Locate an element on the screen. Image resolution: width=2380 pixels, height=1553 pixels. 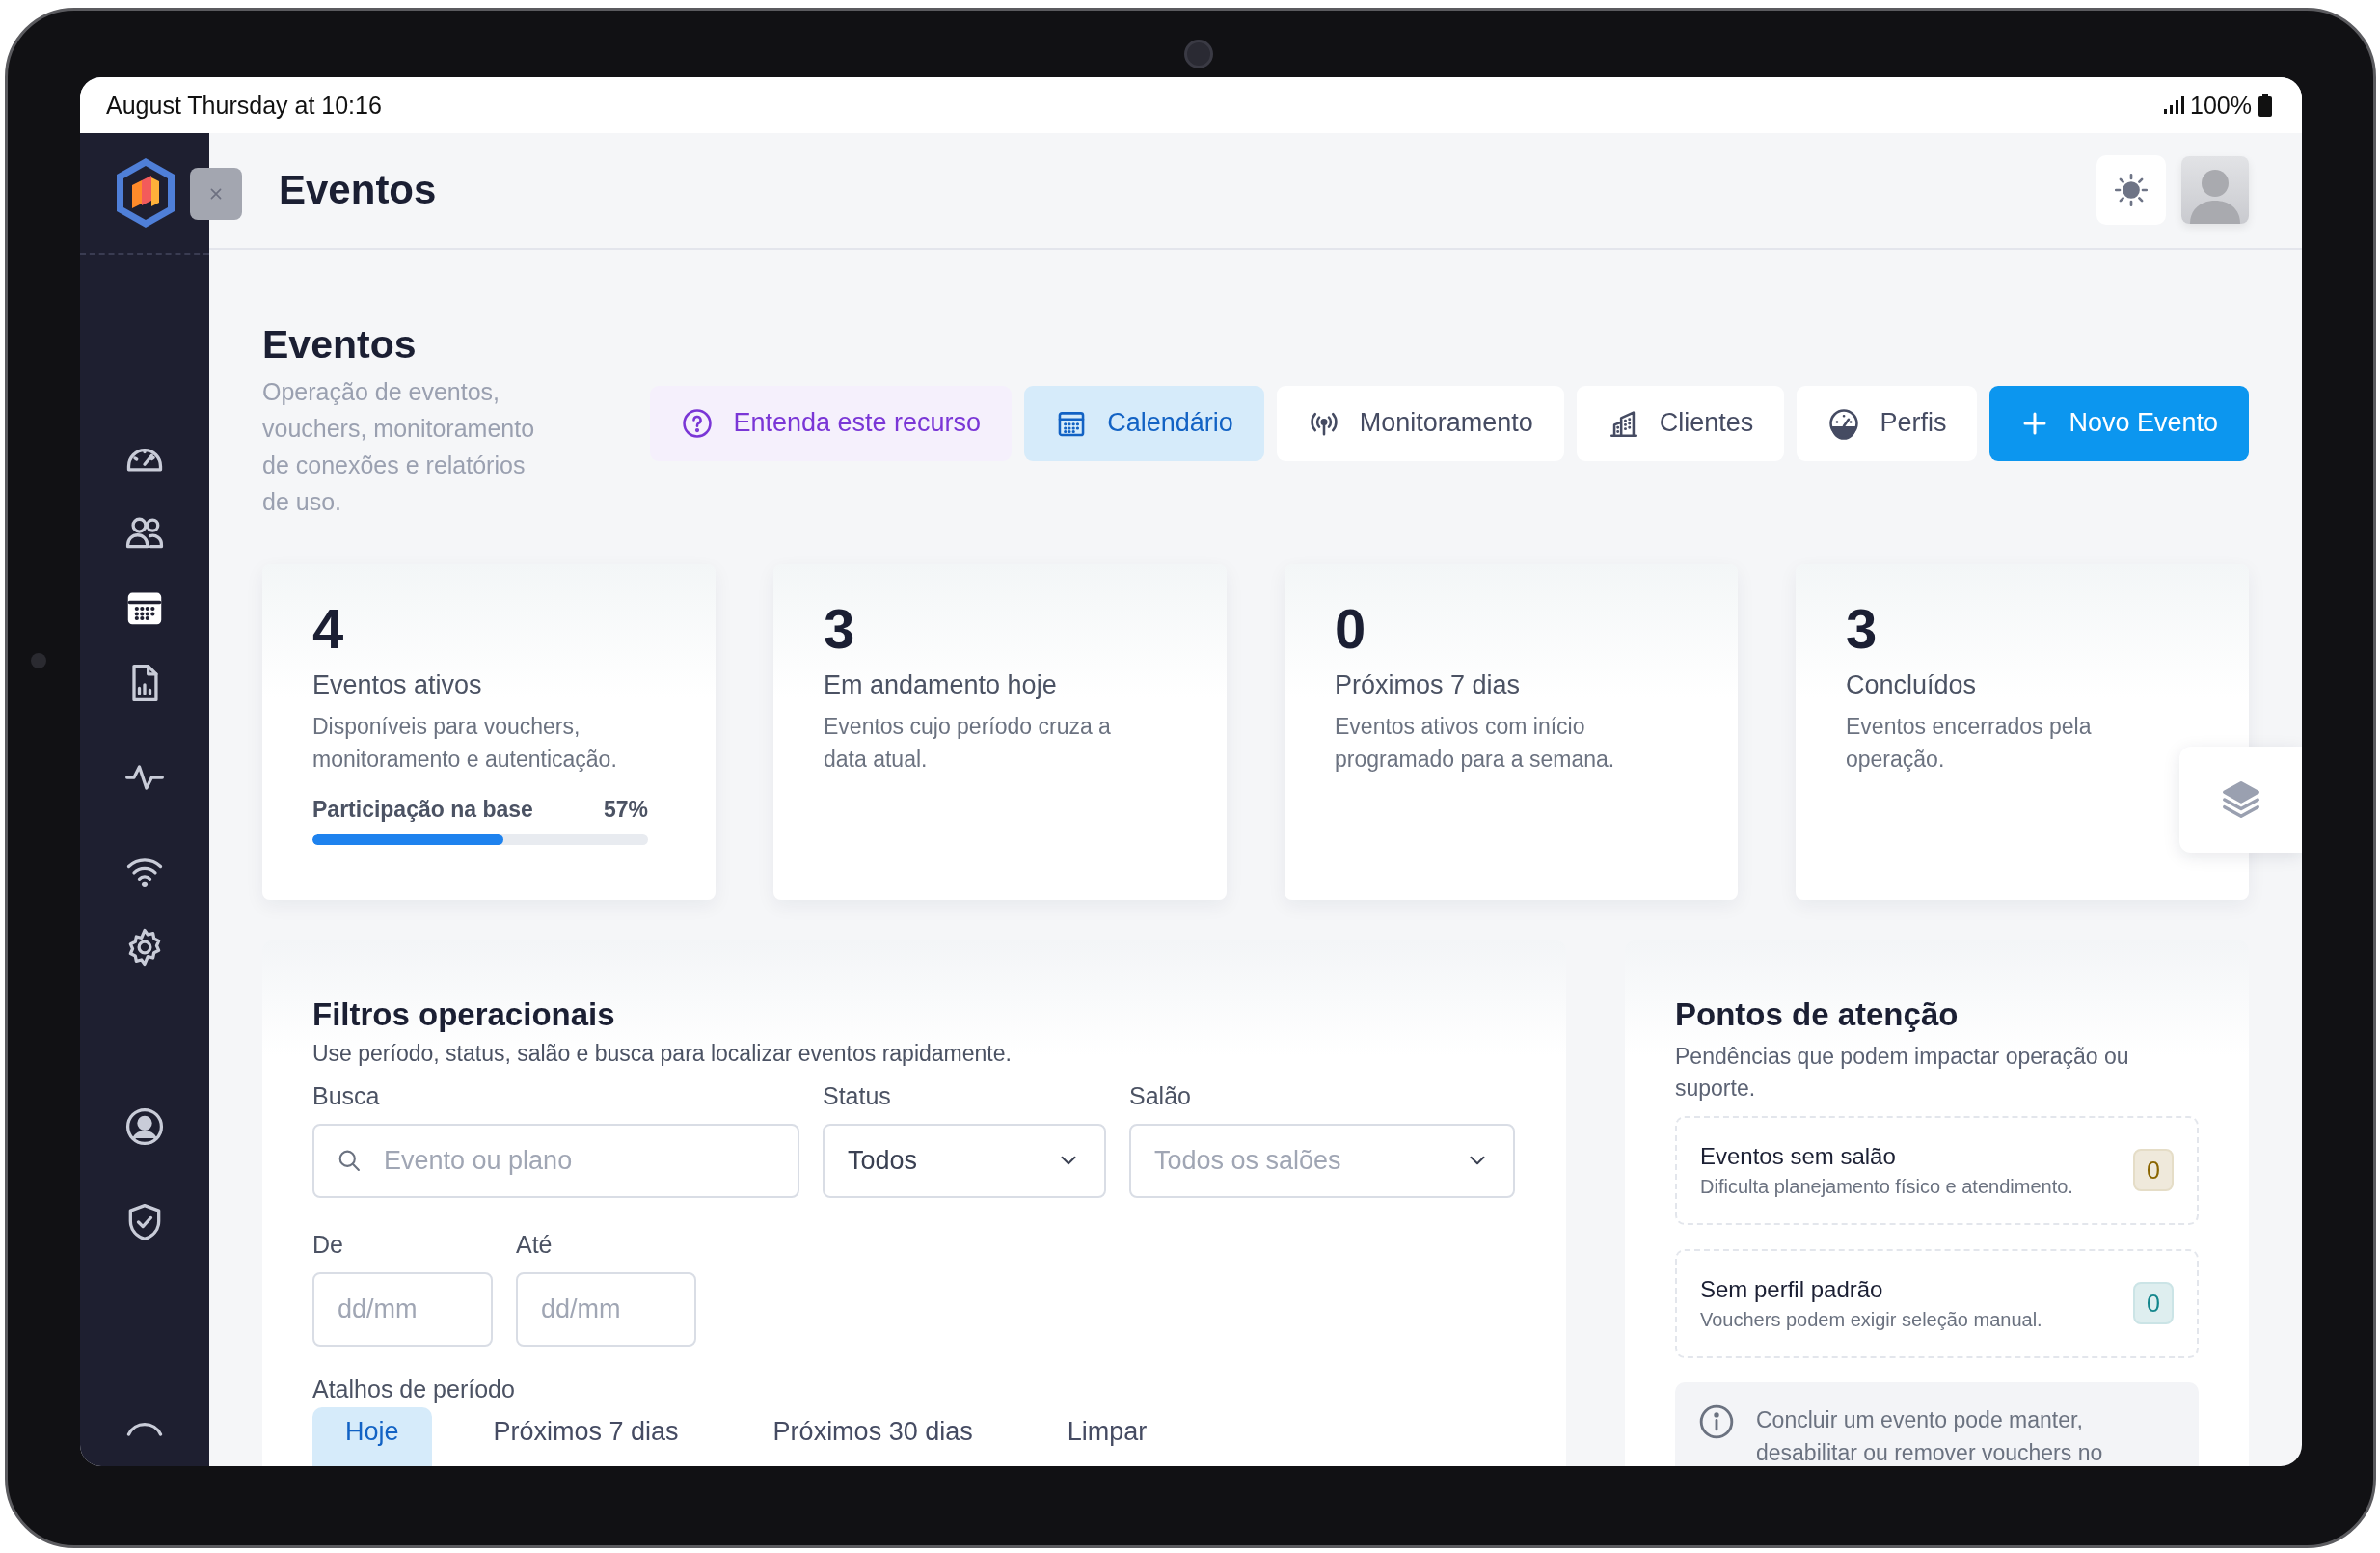
stat-label: Próximos 7 dias is located at coordinates (1429, 684).